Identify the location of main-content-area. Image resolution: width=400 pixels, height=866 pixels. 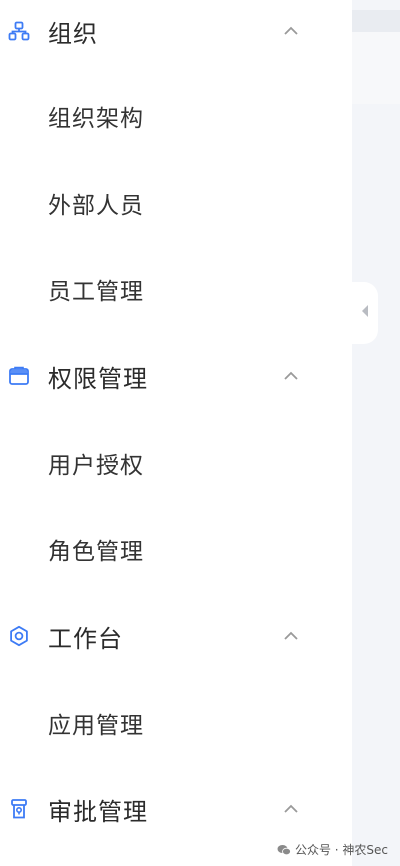
(376, 433).